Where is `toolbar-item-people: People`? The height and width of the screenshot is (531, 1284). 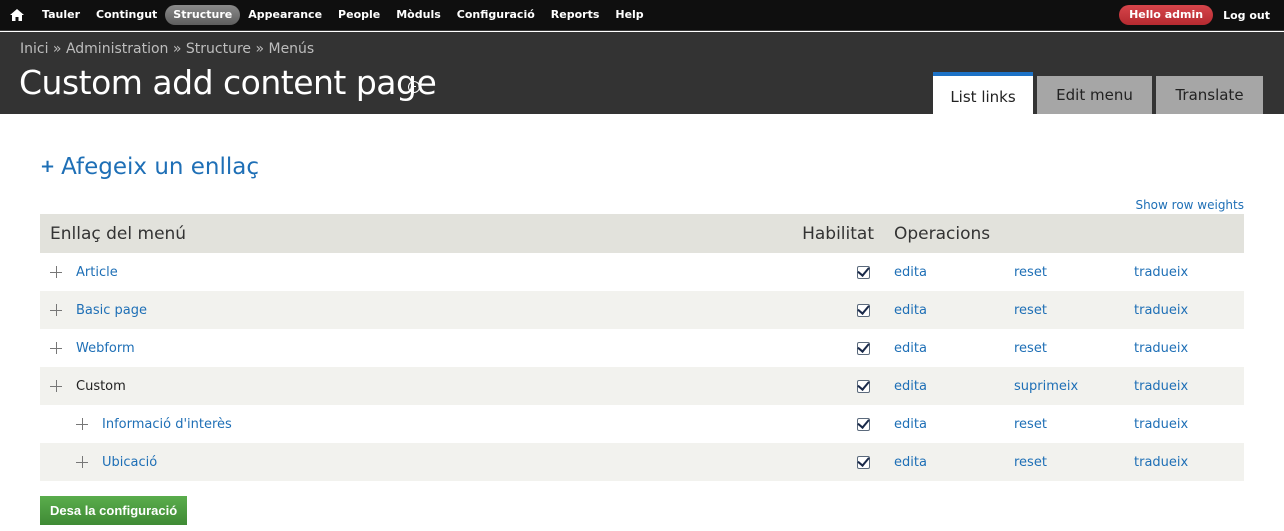
toolbar-item-people: People is located at coordinates (359, 15).